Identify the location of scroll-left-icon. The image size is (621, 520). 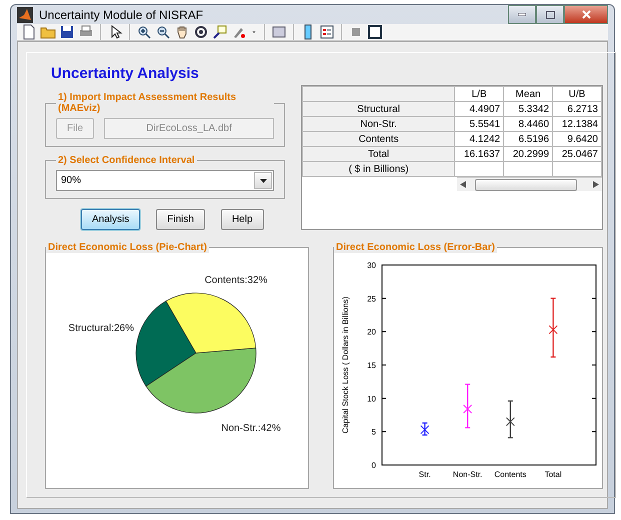
(463, 184).